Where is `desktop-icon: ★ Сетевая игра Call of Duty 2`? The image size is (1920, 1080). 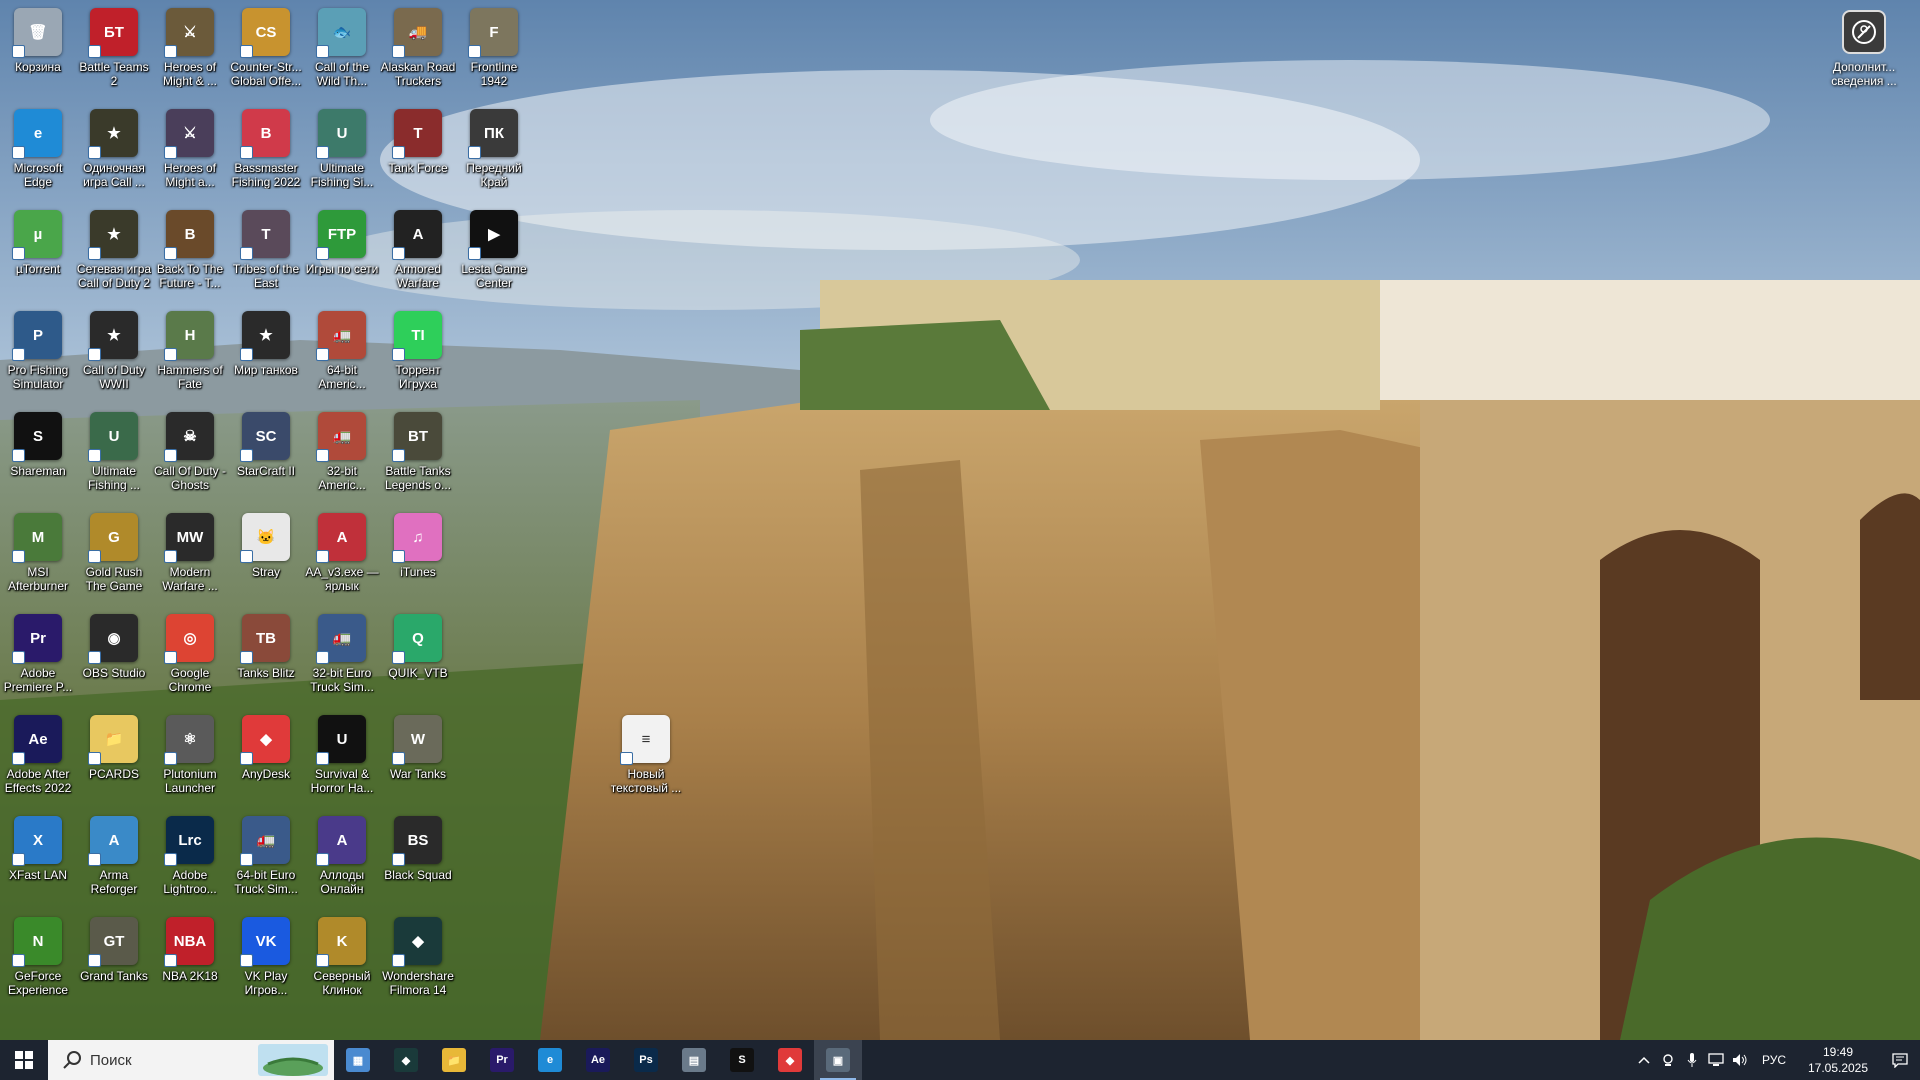 desktop-icon: ★ Сетевая игра Call of Duty 2 is located at coordinates (114, 252).